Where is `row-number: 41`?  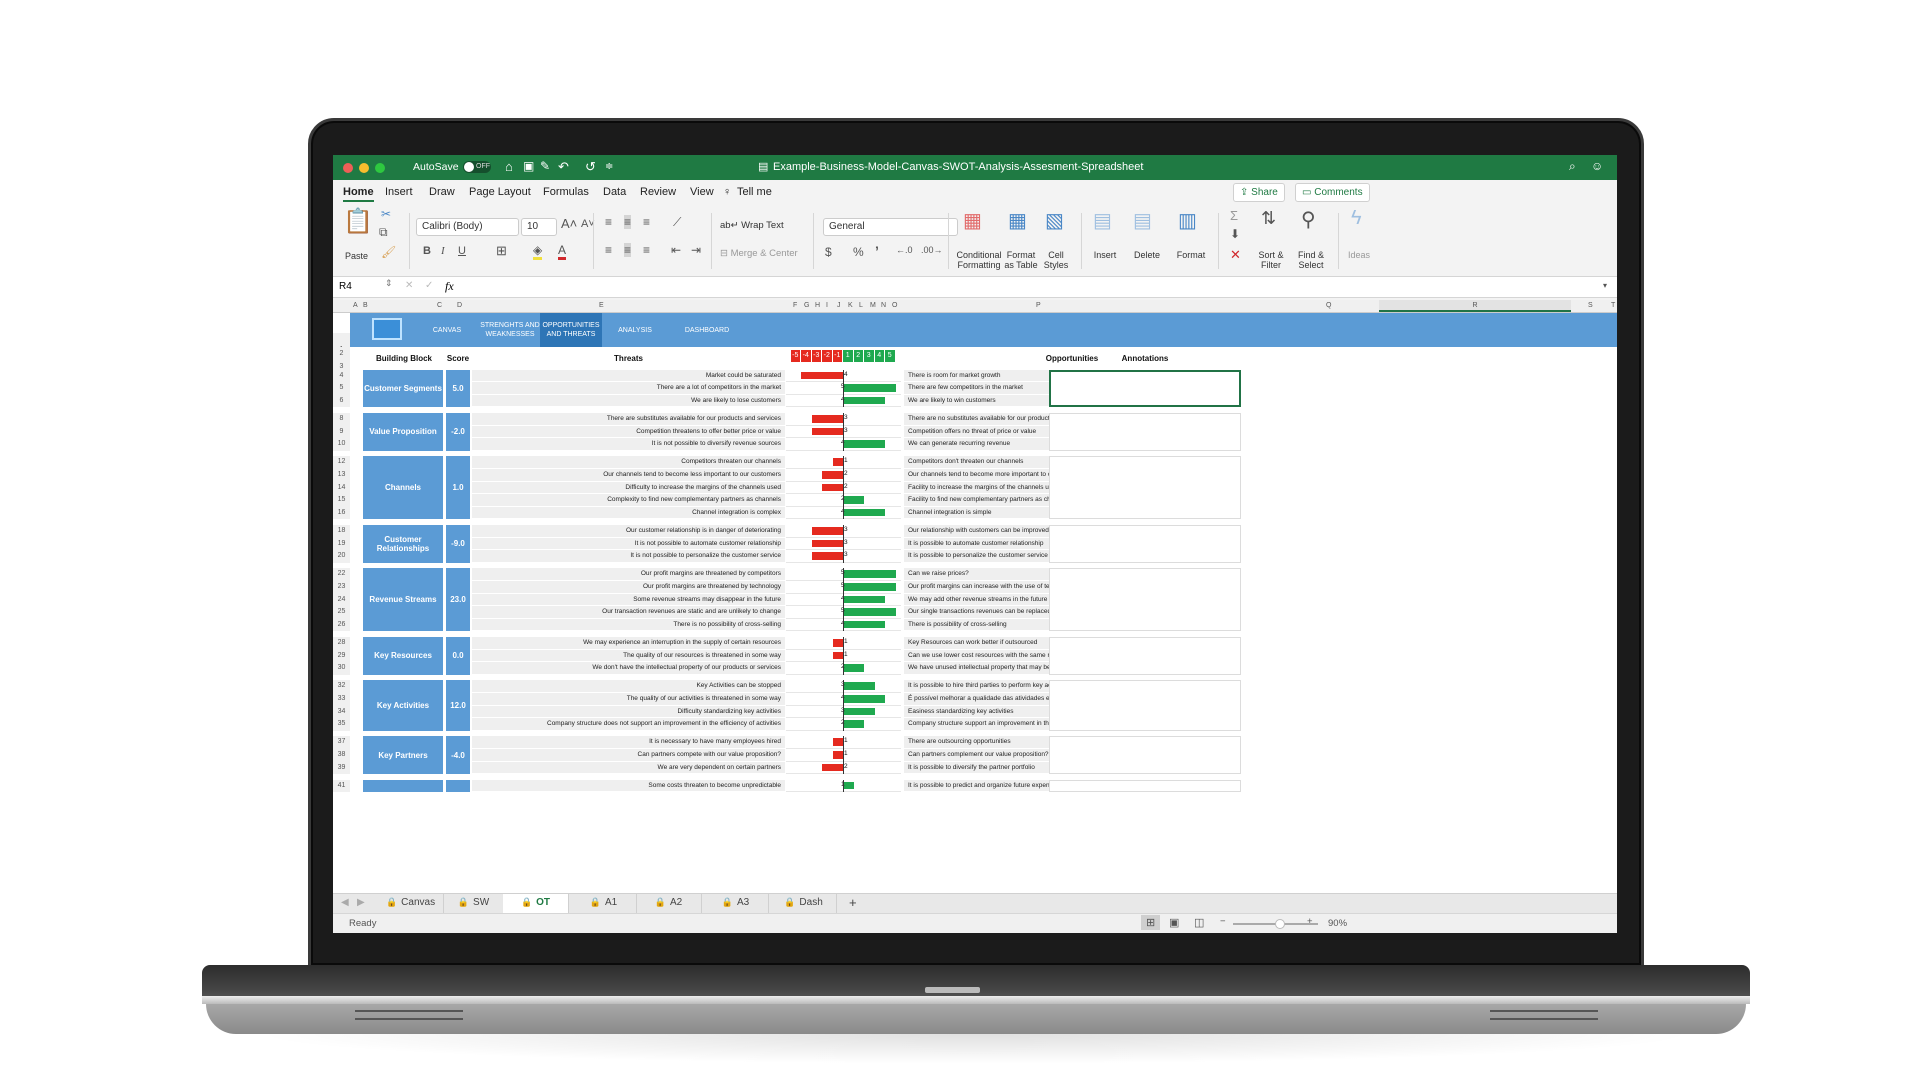
row-number: 41 is located at coordinates (341, 786).